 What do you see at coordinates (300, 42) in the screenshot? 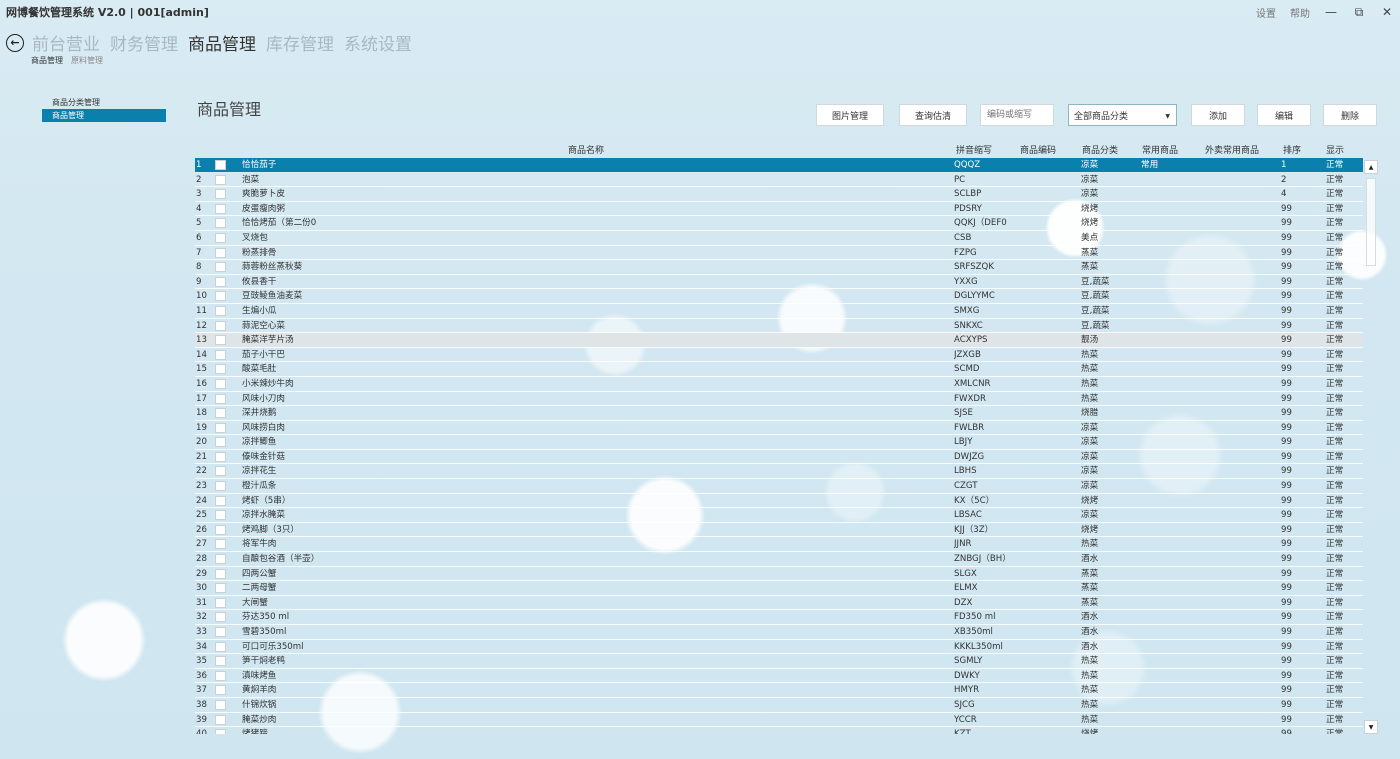
I see `nav-inventory: 库存管理` at bounding box center [300, 42].